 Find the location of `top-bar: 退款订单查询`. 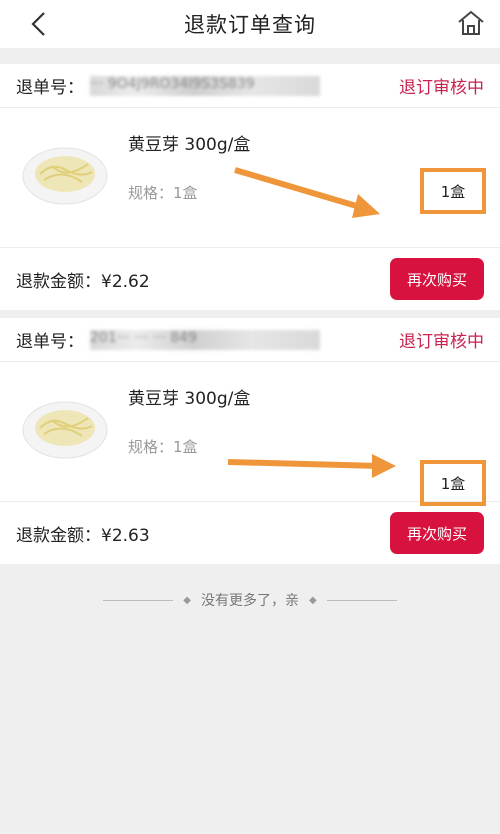

top-bar: 退款订单查询 is located at coordinates (250, 24).